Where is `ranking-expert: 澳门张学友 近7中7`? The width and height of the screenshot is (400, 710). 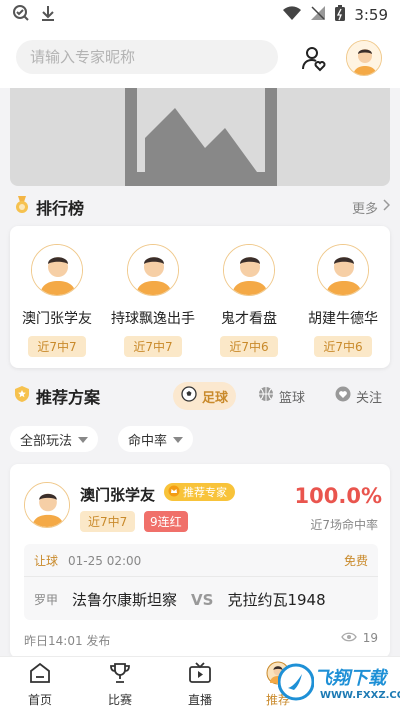 ranking-expert: 澳门张学友 近7中7 is located at coordinates (57, 300).